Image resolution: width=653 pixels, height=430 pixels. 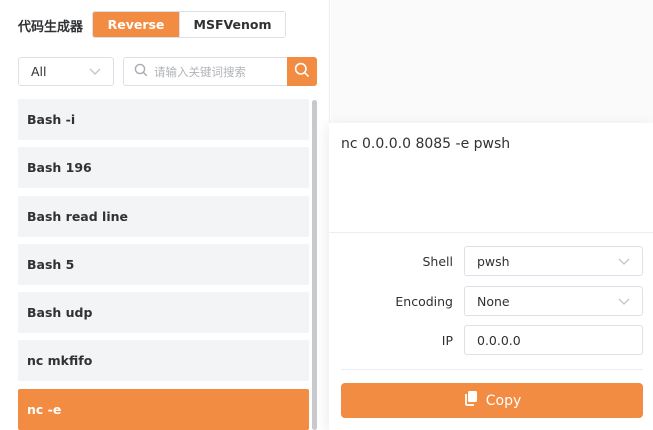 What do you see at coordinates (471, 400) in the screenshot?
I see `copy-icon` at bounding box center [471, 400].